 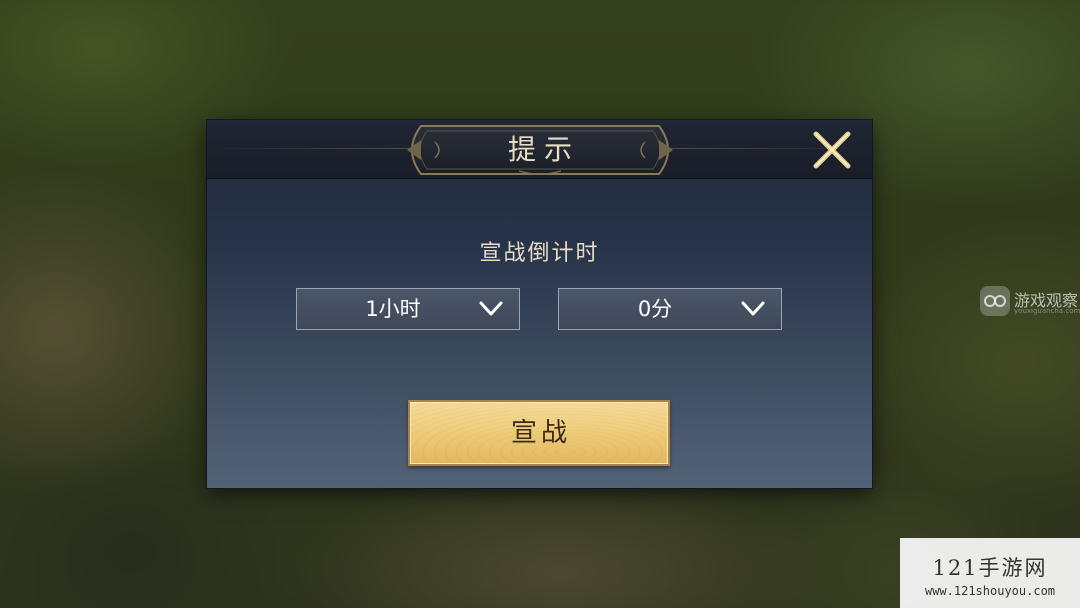 I want to click on declare-war-button: 宣战, so click(x=539, y=433).